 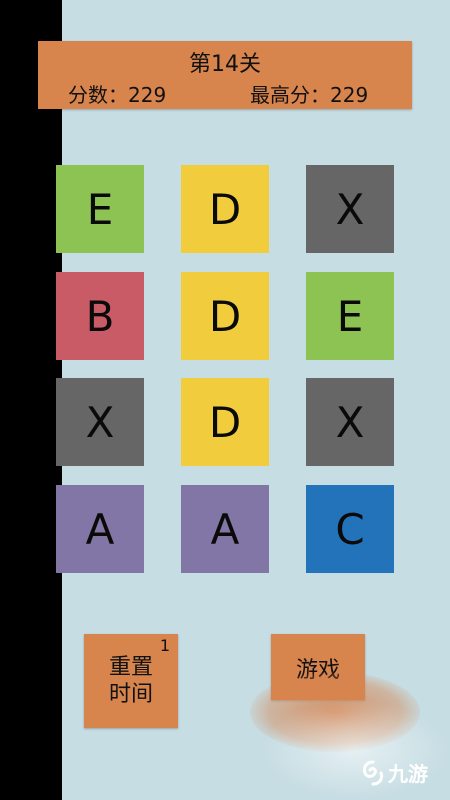 What do you see at coordinates (373, 772) in the screenshot?
I see `jiuyou-logo-icon` at bounding box center [373, 772].